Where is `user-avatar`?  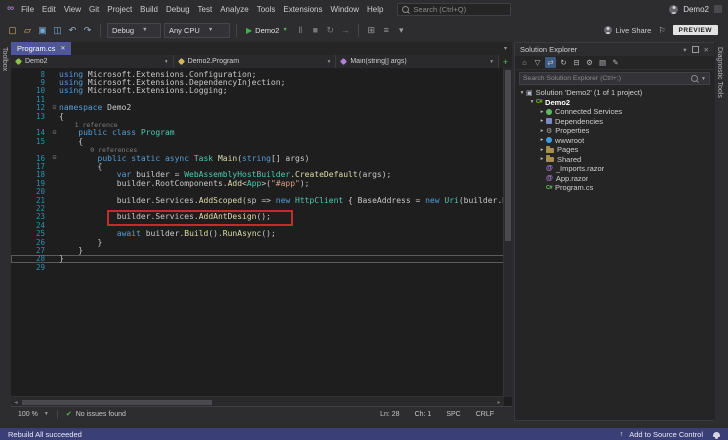
user-avatar is located at coordinates (674, 9).